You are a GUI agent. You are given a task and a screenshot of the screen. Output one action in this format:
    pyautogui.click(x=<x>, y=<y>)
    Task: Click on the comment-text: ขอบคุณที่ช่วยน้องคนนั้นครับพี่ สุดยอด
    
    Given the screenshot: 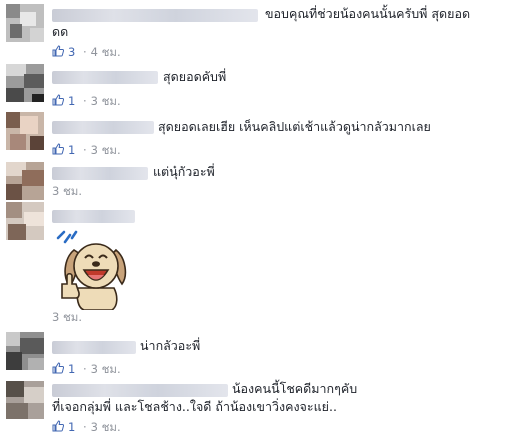 What is the action you would take?
    pyautogui.click(x=368, y=13)
    